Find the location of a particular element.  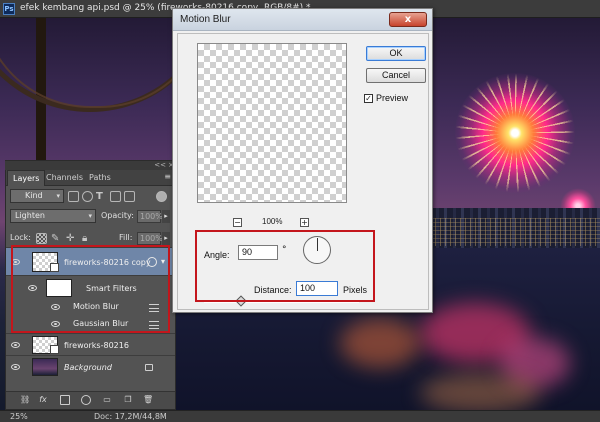

layer-name: Background is located at coordinates (88, 367).